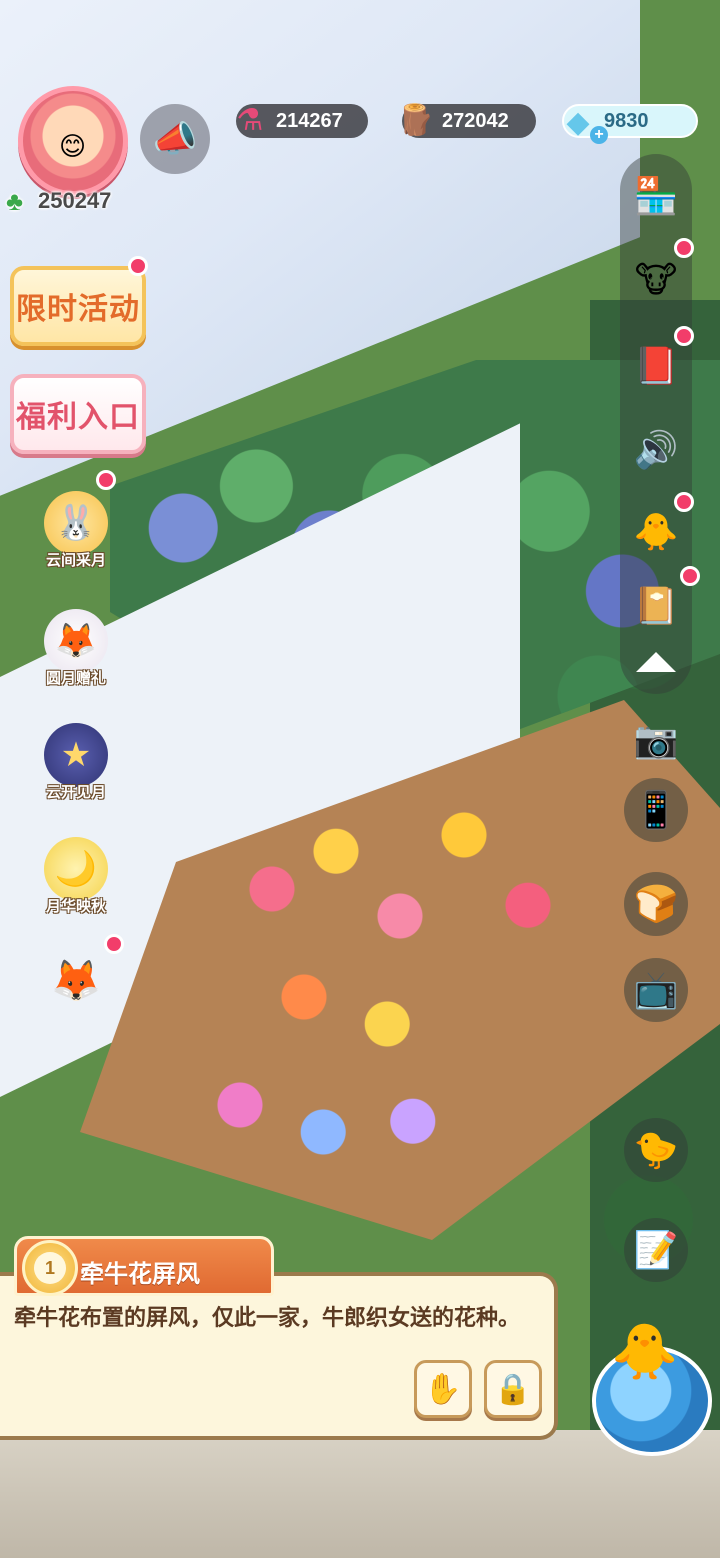  I want to click on item-description: 牵牛花布置的屏风，仅此一家，牛郎织女送的花种。, so click(267, 1318).